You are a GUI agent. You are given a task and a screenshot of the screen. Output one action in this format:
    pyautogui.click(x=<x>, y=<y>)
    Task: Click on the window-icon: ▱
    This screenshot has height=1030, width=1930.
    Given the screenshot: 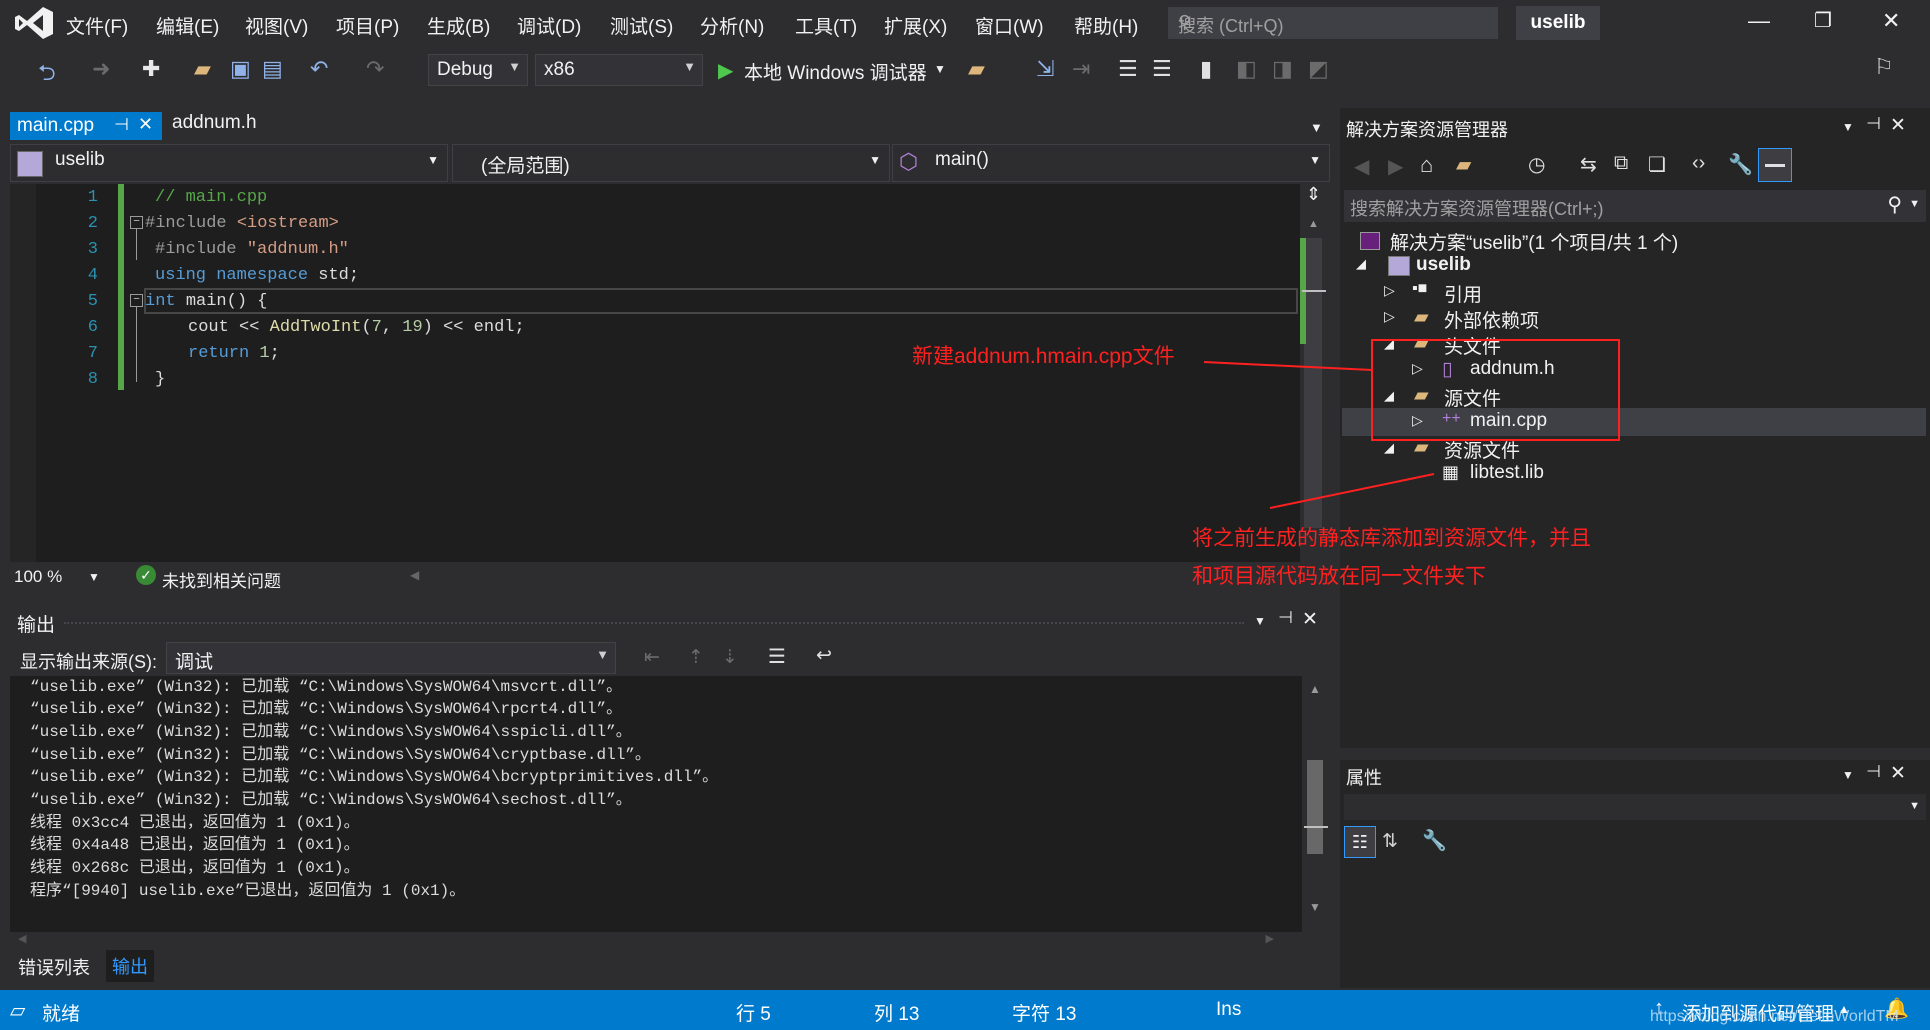 What is the action you would take?
    pyautogui.click(x=18, y=1011)
    